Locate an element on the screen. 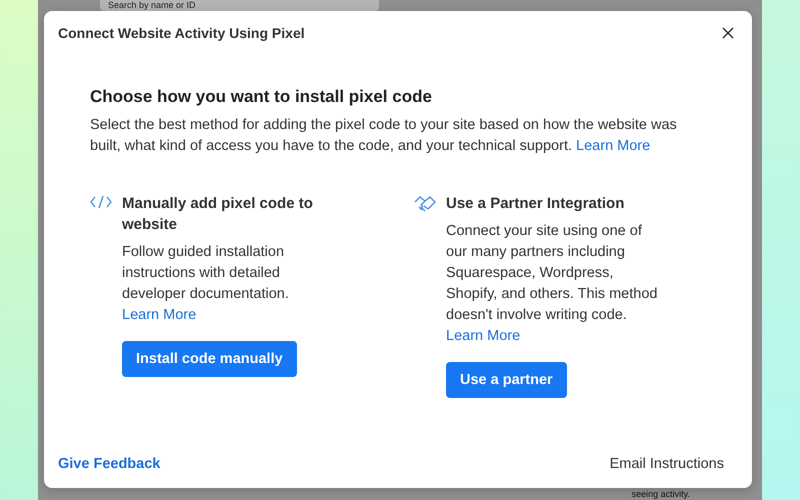 This screenshot has width=800, height=500. give-feedback-link: Give Feedback is located at coordinates (109, 464).